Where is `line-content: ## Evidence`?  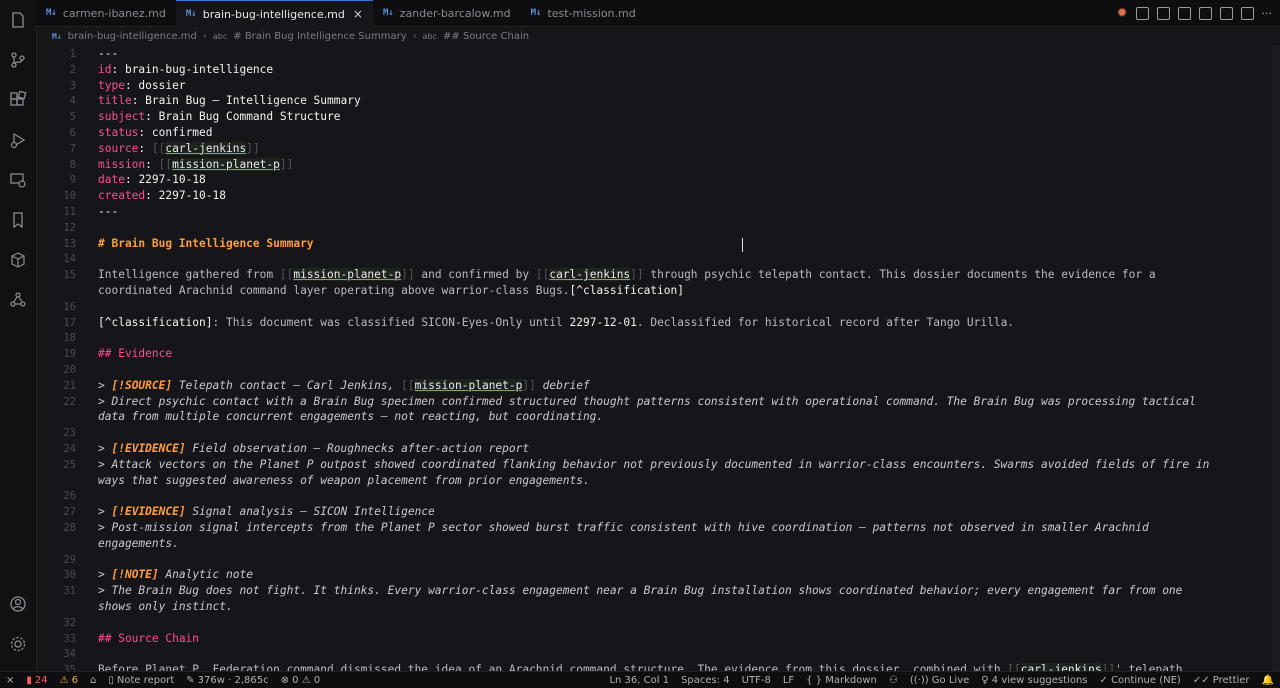
line-content: ## Evidence is located at coordinates (135, 354).